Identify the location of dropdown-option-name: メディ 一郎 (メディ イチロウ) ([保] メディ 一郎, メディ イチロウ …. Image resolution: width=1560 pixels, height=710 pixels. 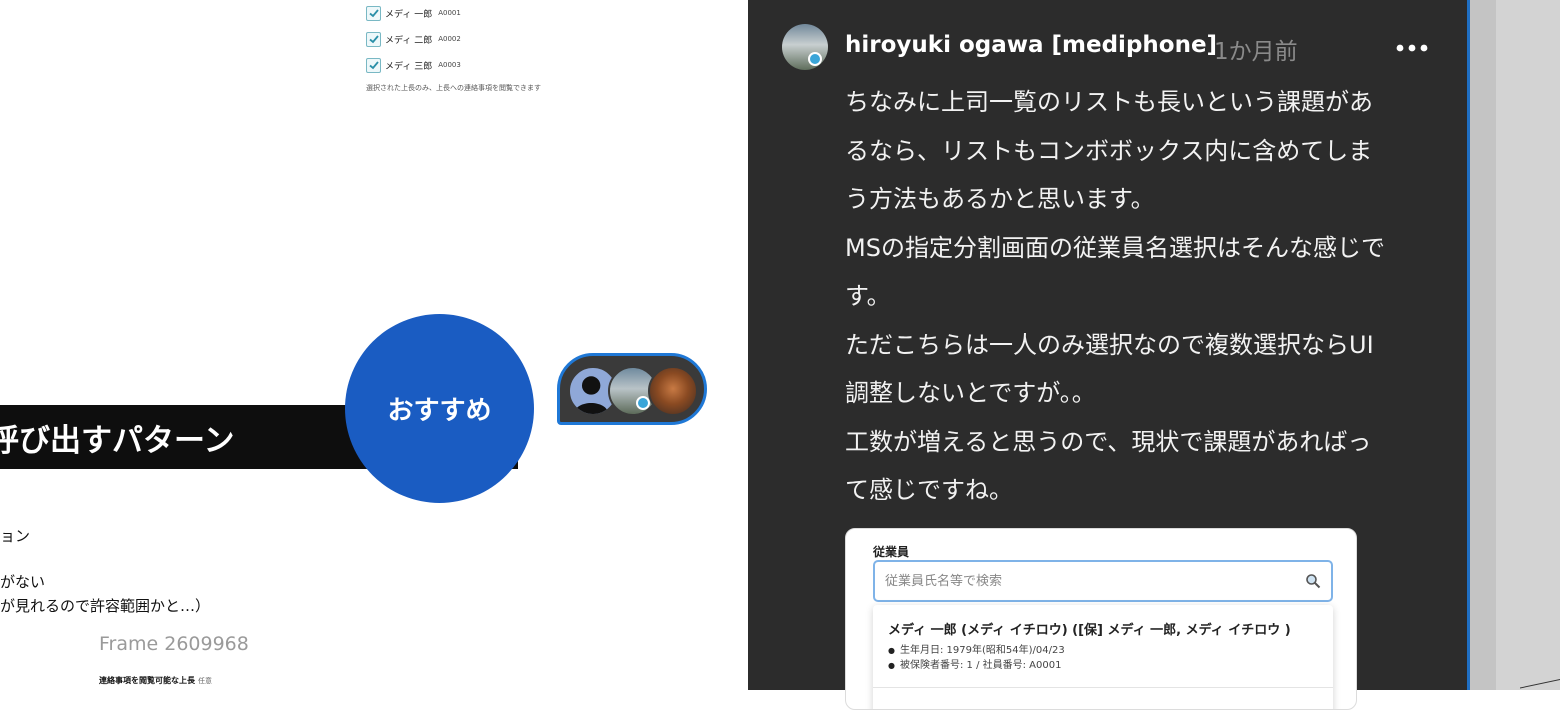
(1089, 628).